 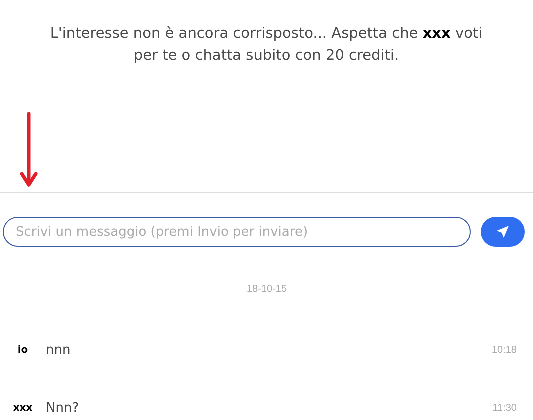 What do you see at coordinates (59, 350) in the screenshot?
I see `message-text: nnn` at bounding box center [59, 350].